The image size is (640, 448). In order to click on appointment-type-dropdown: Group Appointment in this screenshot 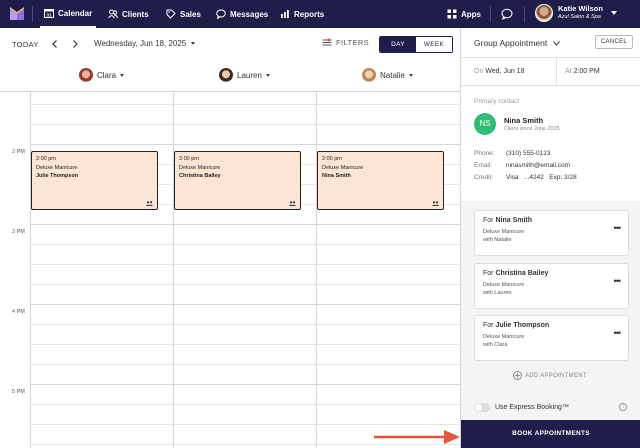, I will do `click(517, 43)`.